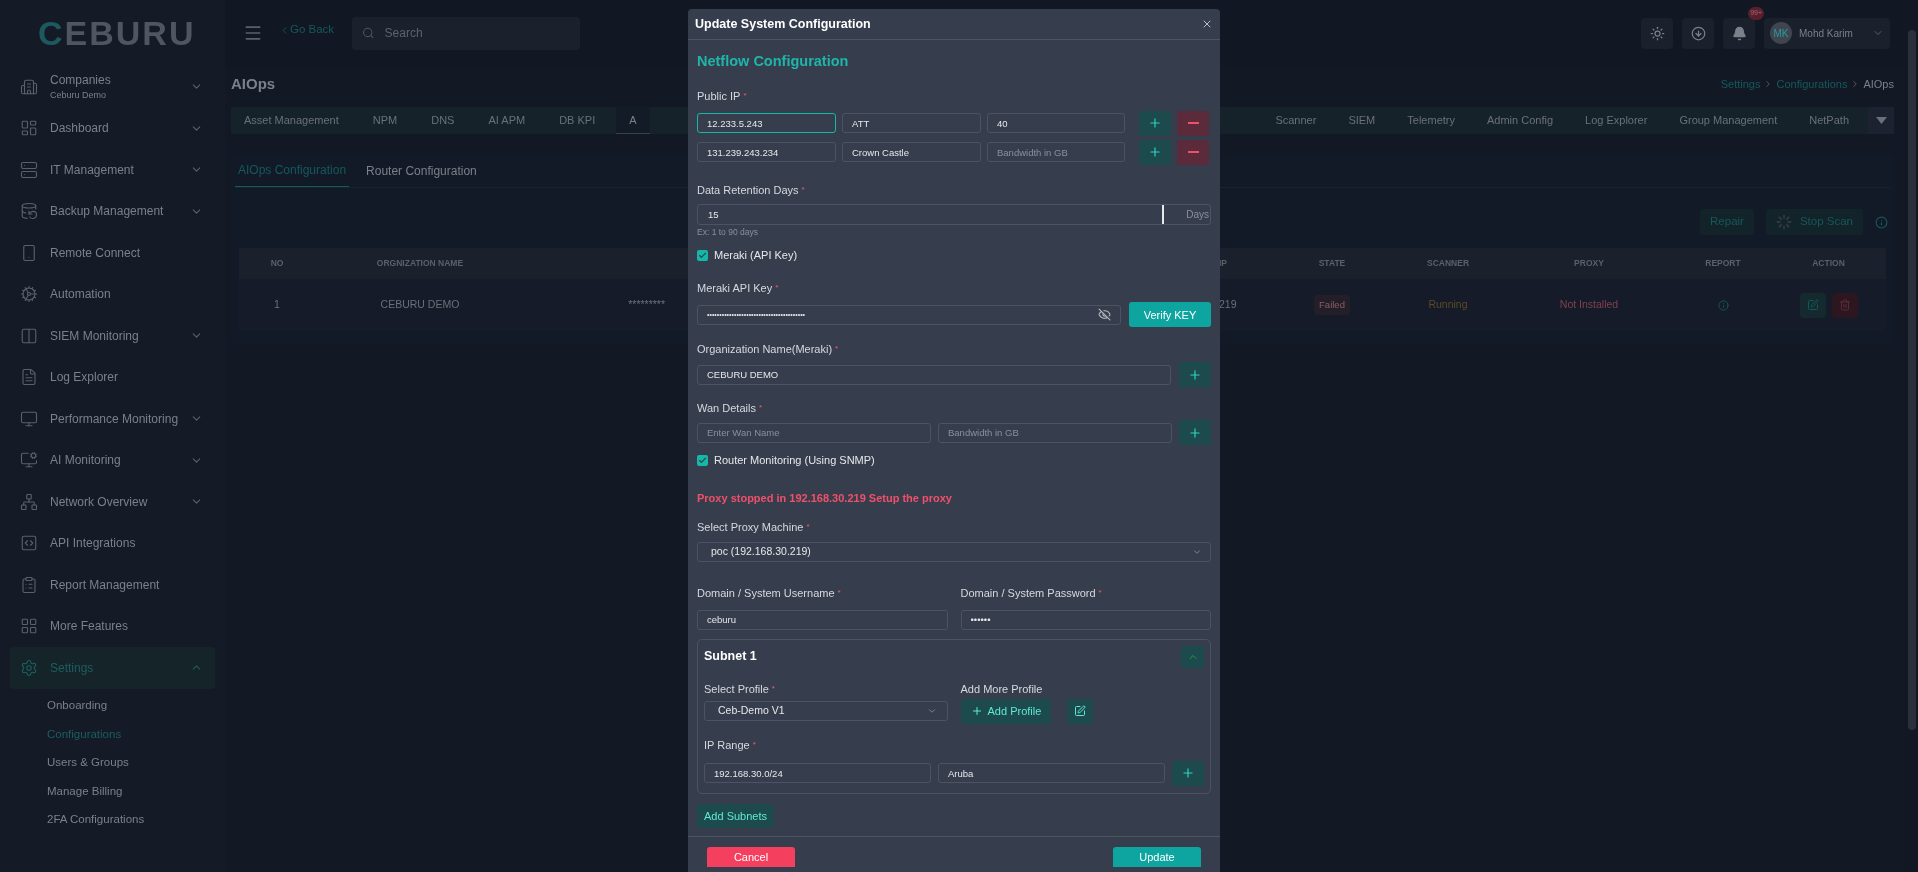 This screenshot has height=872, width=1918. What do you see at coordinates (1080, 711) in the screenshot?
I see `edit-button` at bounding box center [1080, 711].